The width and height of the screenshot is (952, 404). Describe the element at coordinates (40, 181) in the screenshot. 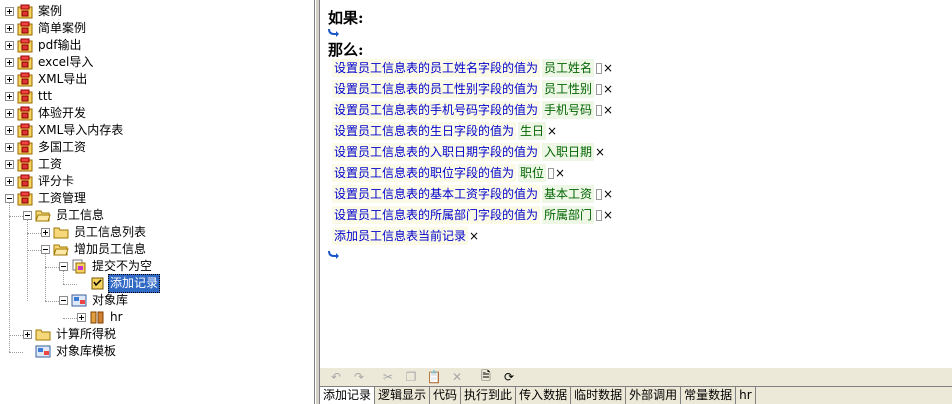

I see `tree-item: 评分卡` at that location.